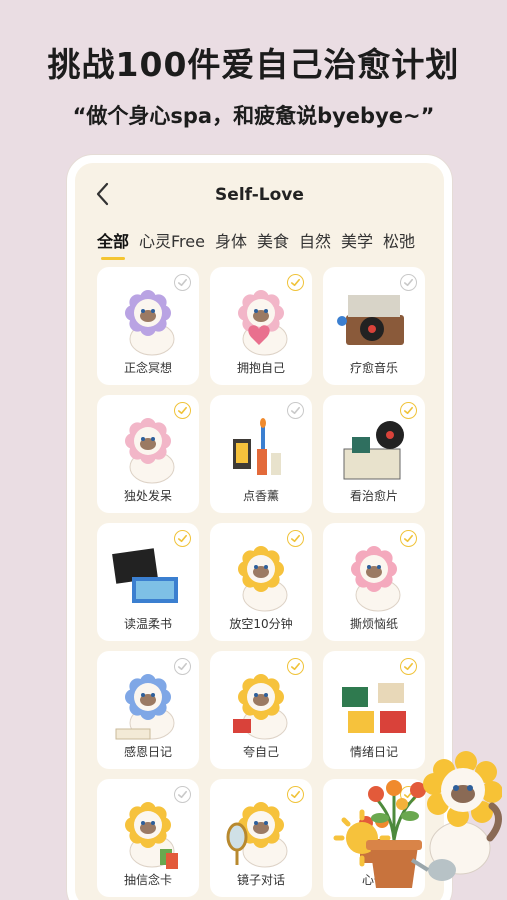 The image size is (507, 900). What do you see at coordinates (147, 752) in the screenshot?
I see `activity-label: 感恩日记` at bounding box center [147, 752].